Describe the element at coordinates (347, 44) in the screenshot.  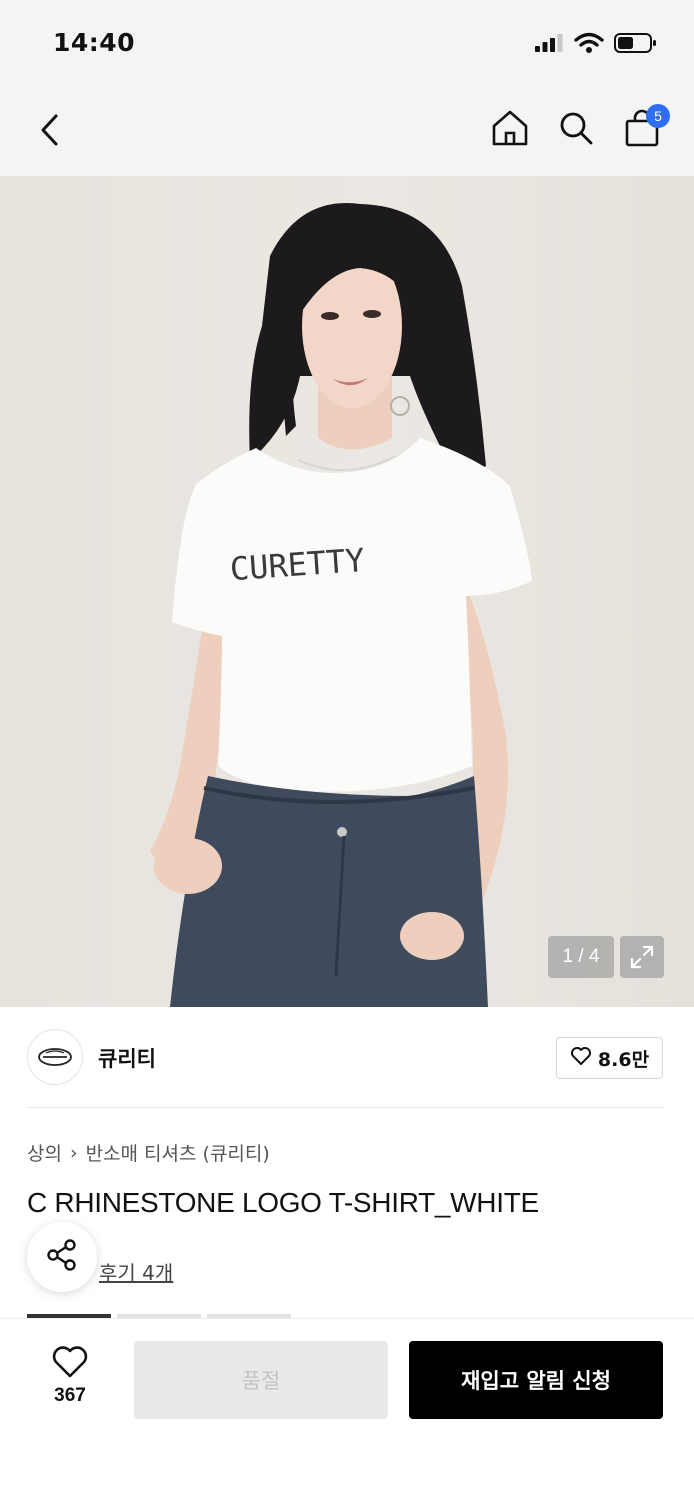
I see `status-bar: 14:40` at that location.